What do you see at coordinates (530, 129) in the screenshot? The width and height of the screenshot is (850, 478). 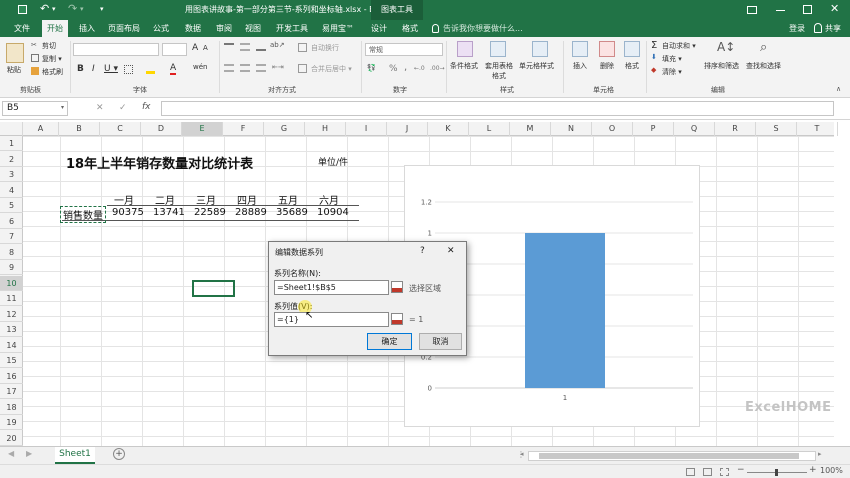 I see `column-header-m: M` at bounding box center [530, 129].